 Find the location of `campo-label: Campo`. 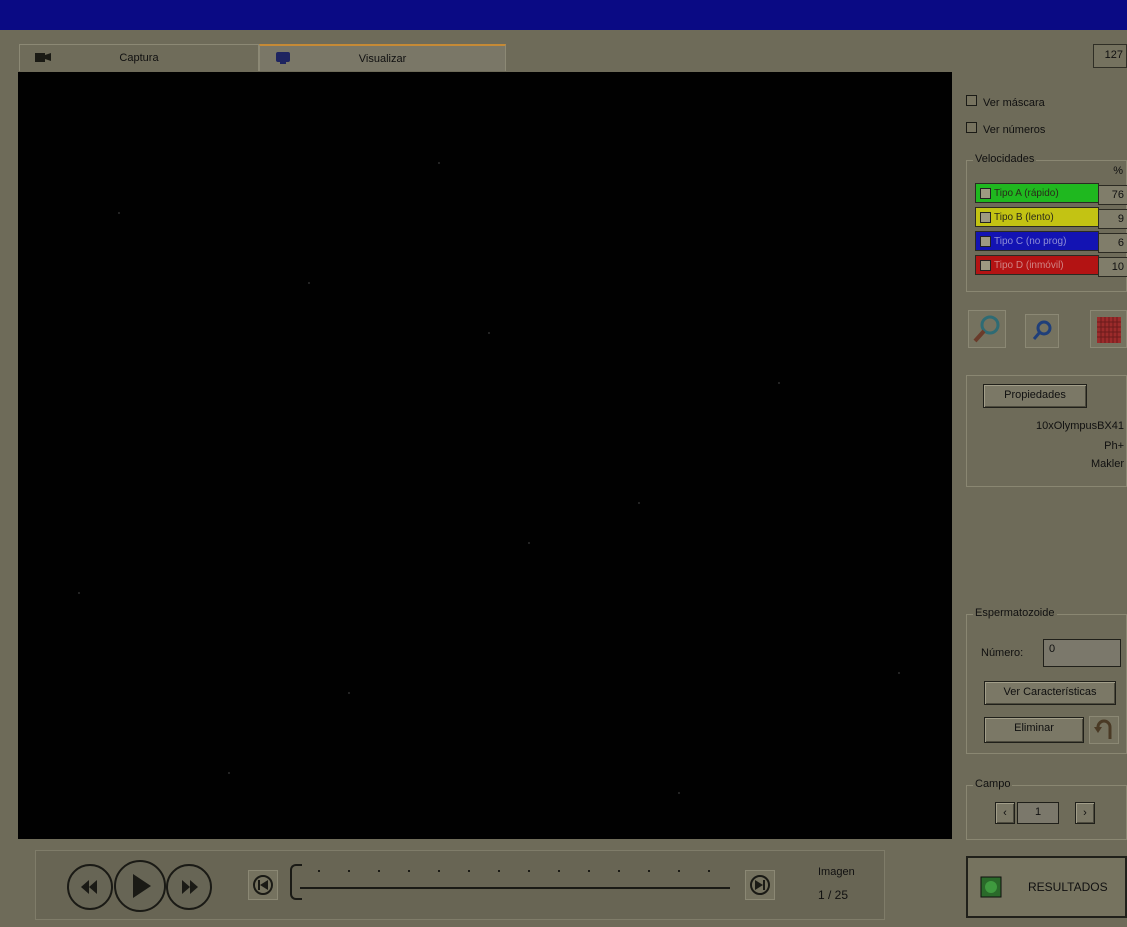

campo-label: Campo is located at coordinates (993, 784).